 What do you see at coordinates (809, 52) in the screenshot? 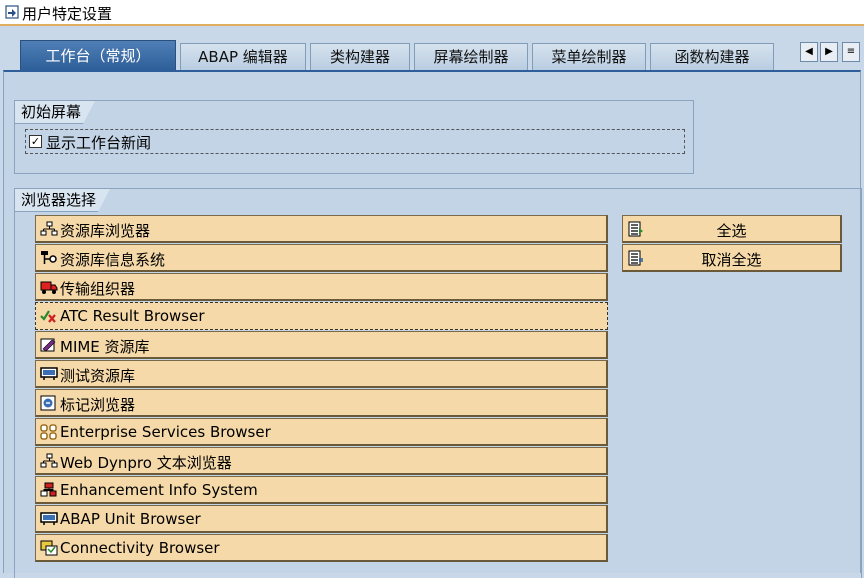
I see `scroll-left-icon: ◀` at bounding box center [809, 52].